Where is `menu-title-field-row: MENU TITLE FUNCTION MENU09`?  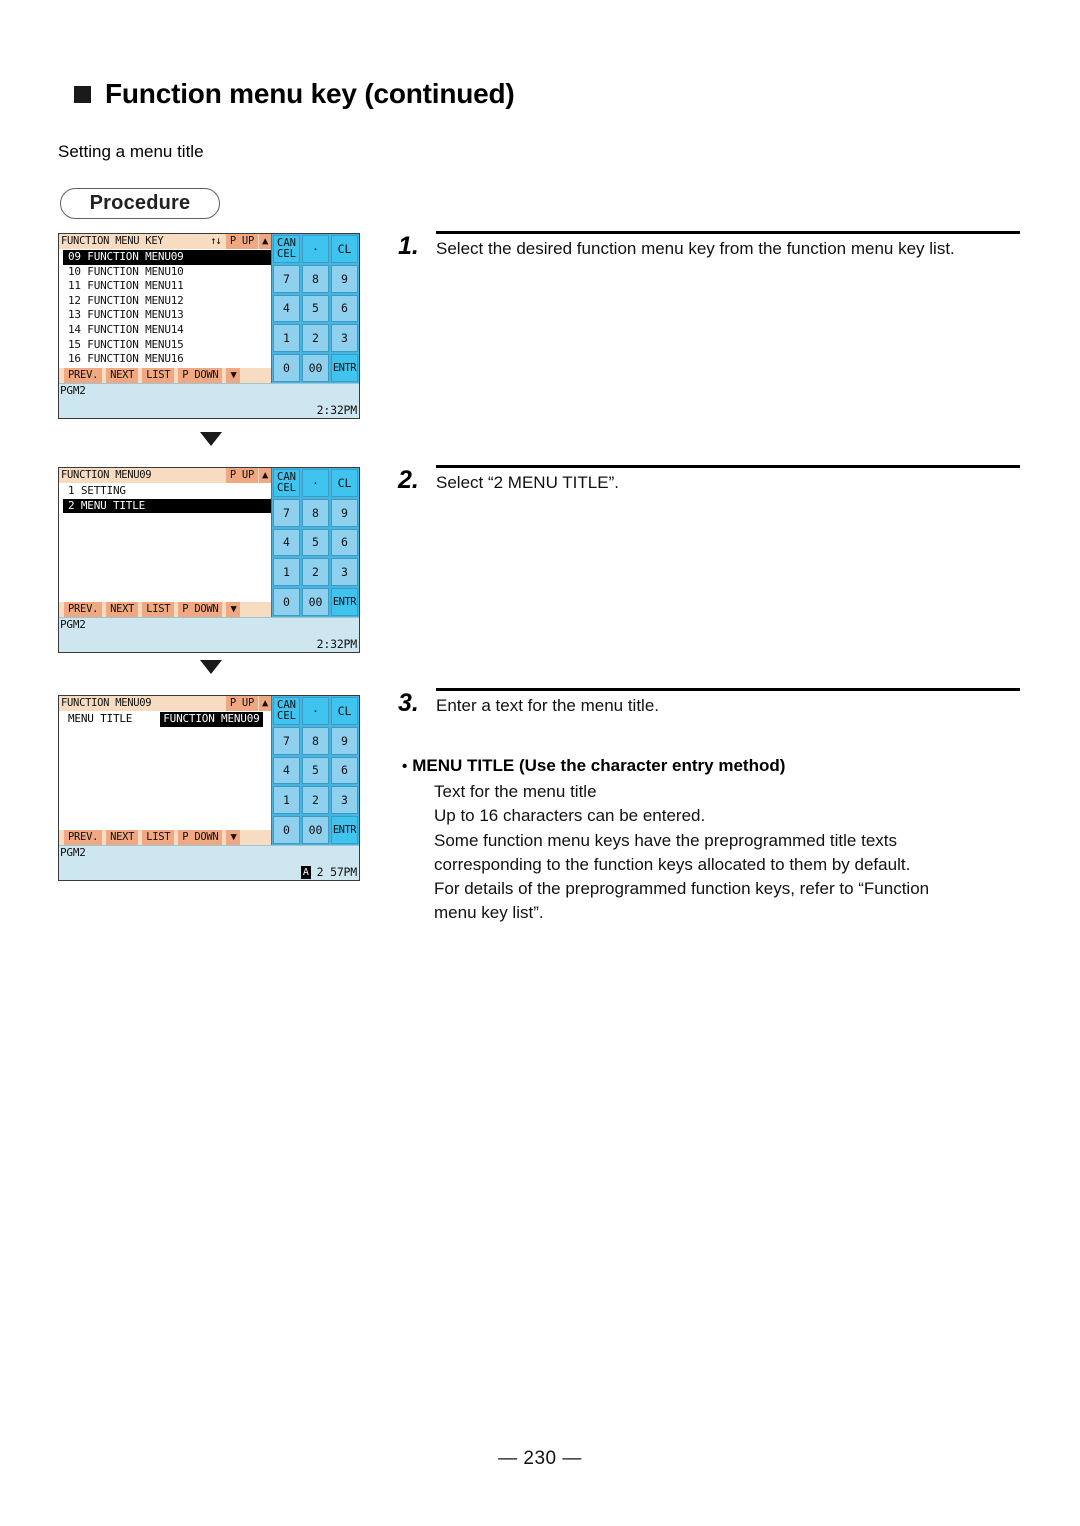 menu-title-field-row: MENU TITLE FUNCTION MENU09 is located at coordinates (165, 719).